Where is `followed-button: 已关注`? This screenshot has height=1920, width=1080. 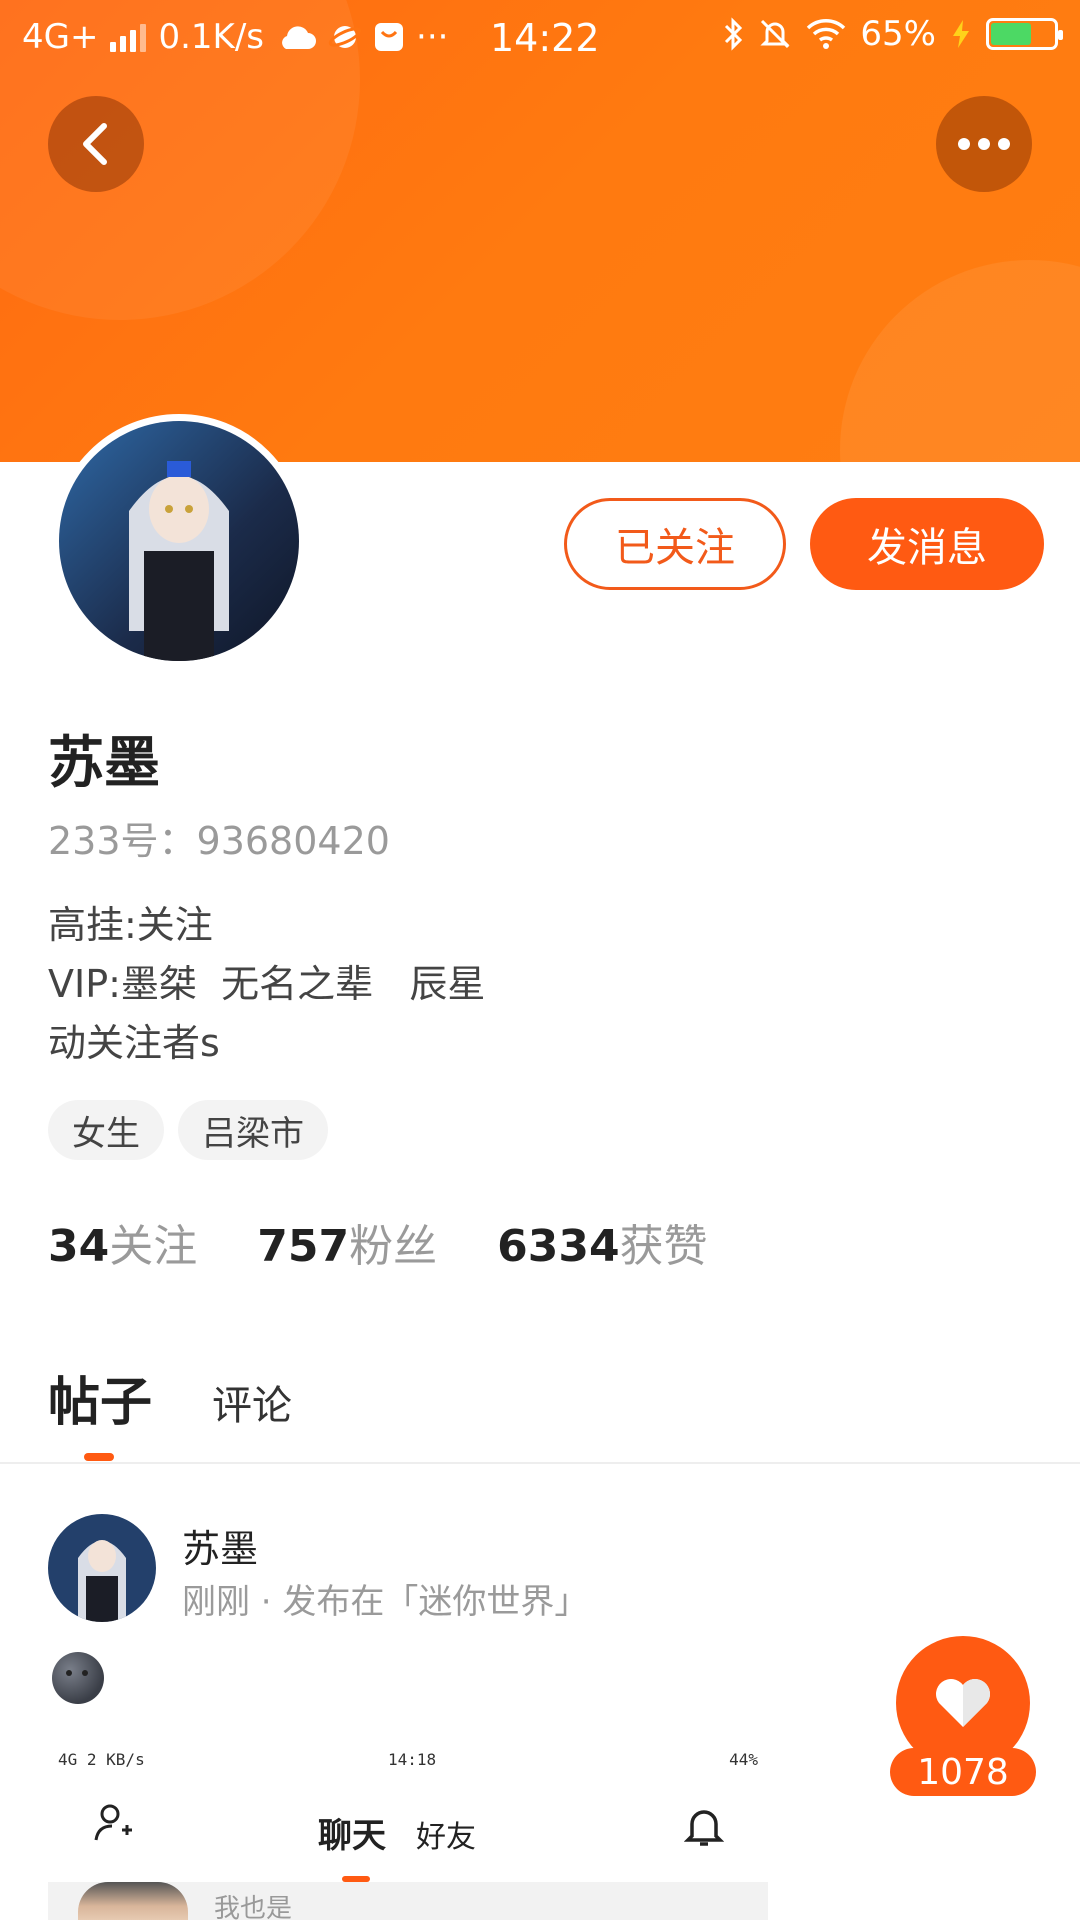
followed-button: 已关注 is located at coordinates (675, 544).